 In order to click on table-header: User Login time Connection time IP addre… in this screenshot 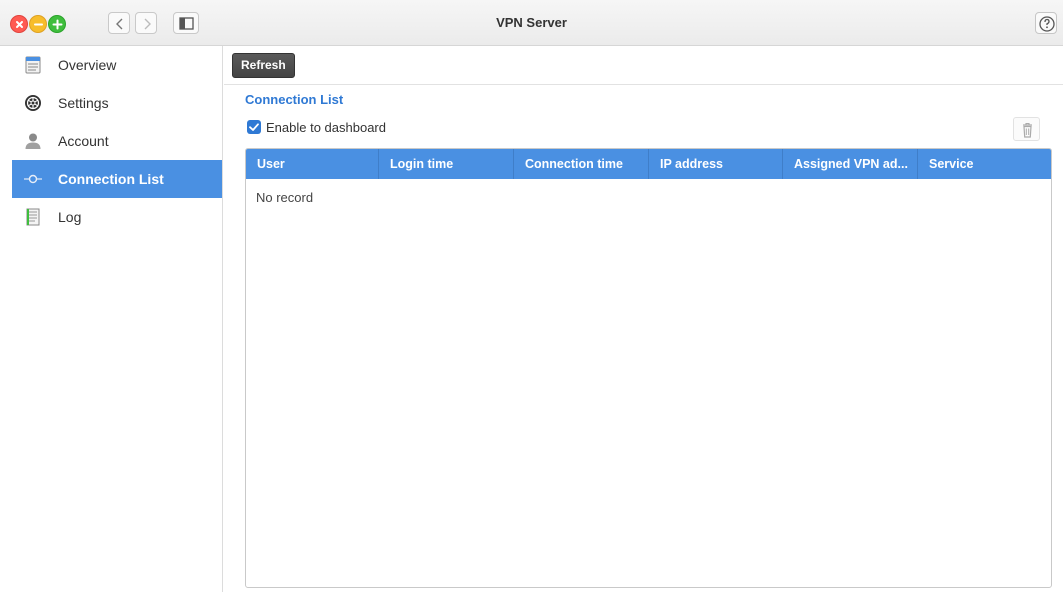, I will do `click(648, 164)`.